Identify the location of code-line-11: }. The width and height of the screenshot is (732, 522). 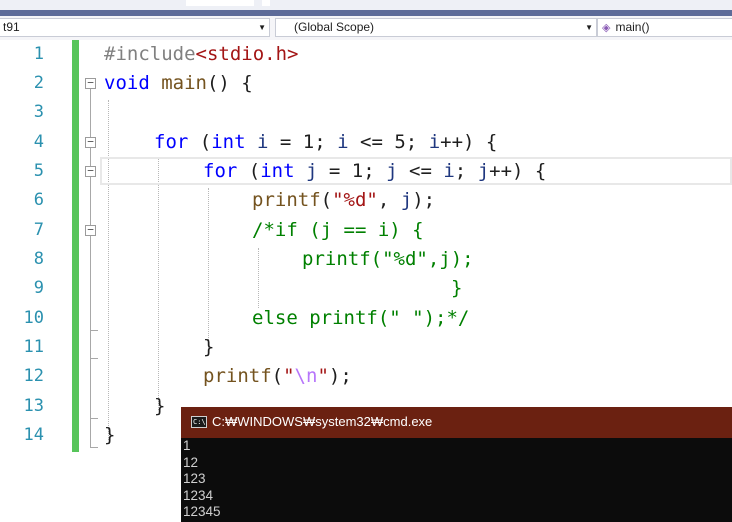
(209, 347).